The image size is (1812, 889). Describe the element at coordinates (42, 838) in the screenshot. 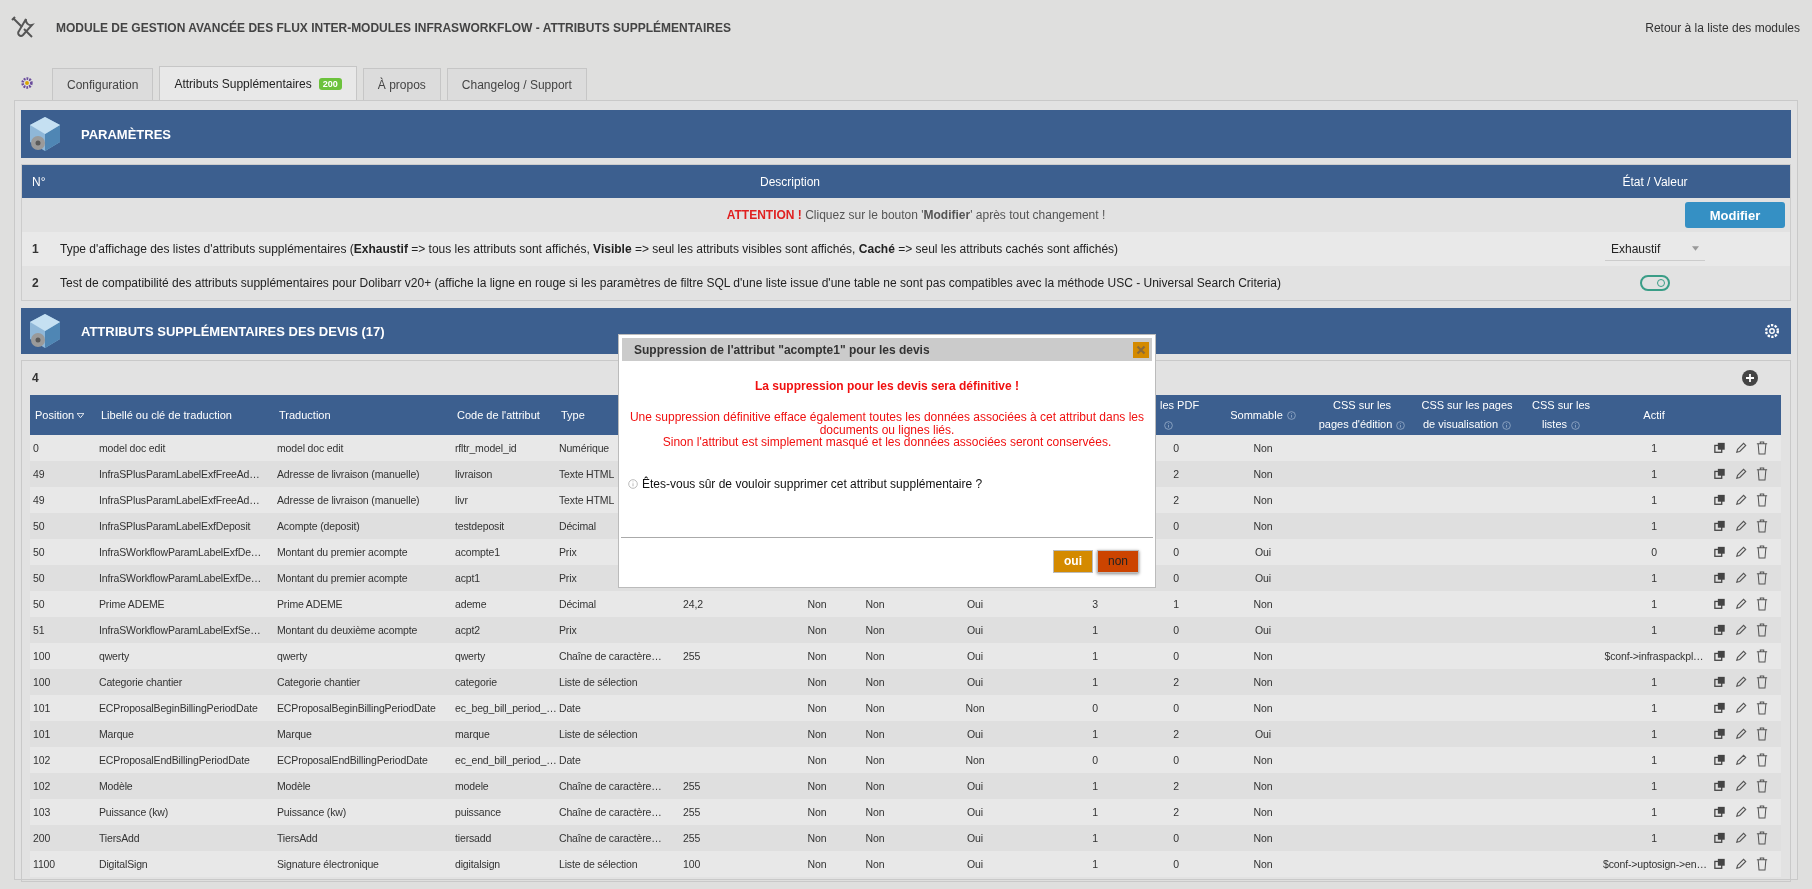

I see `table-cell: 200` at that location.